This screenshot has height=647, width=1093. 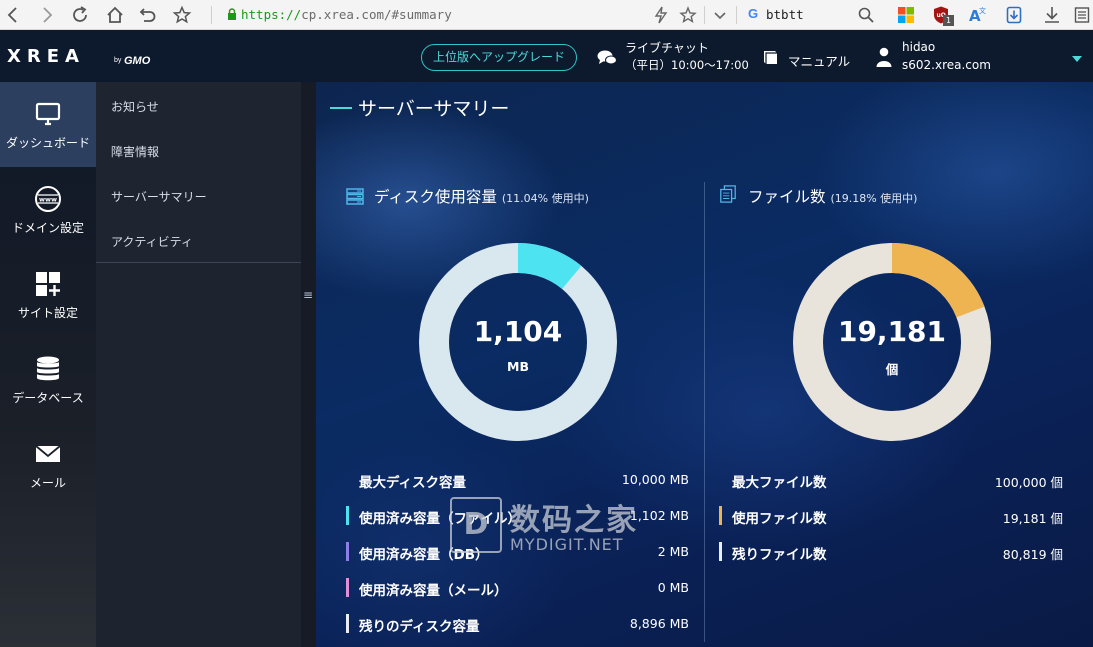 What do you see at coordinates (687, 65) in the screenshot?
I see `live-chat-hours: （平日）10:00〜17:00` at bounding box center [687, 65].